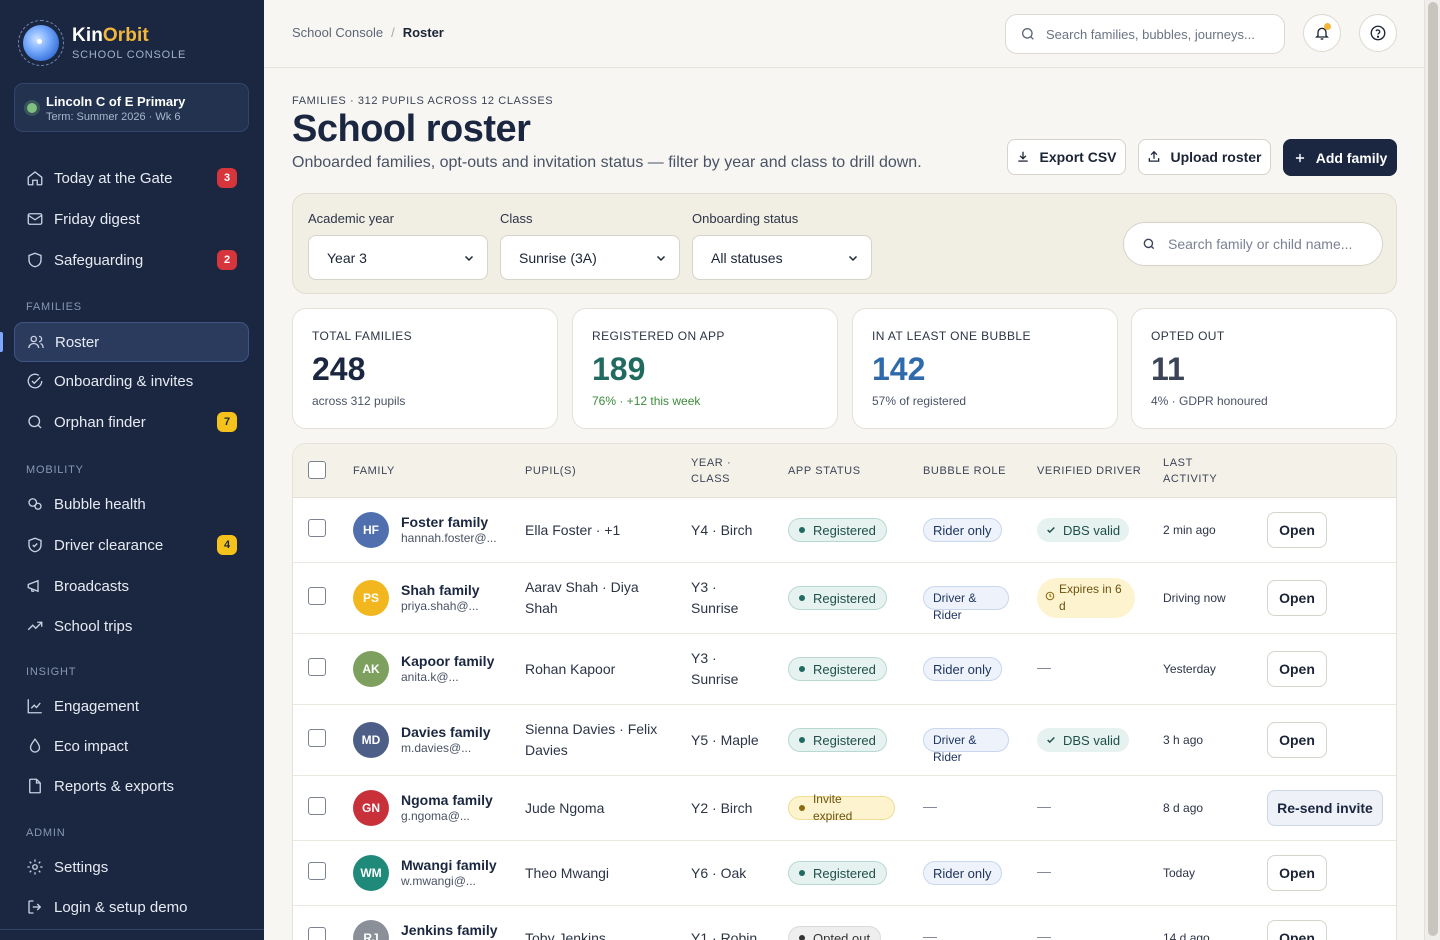 The height and width of the screenshot is (940, 1440). What do you see at coordinates (899, 369) in the screenshot?
I see `stat-value: 142` at bounding box center [899, 369].